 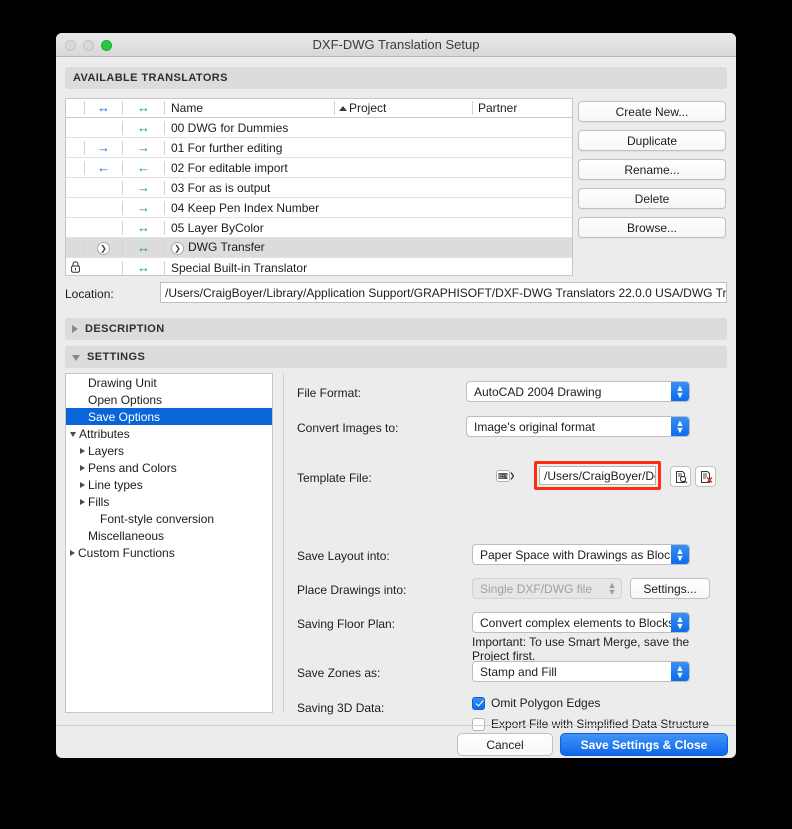 I want to click on table-cell-name: 01 For further editing, so click(x=249, y=147).